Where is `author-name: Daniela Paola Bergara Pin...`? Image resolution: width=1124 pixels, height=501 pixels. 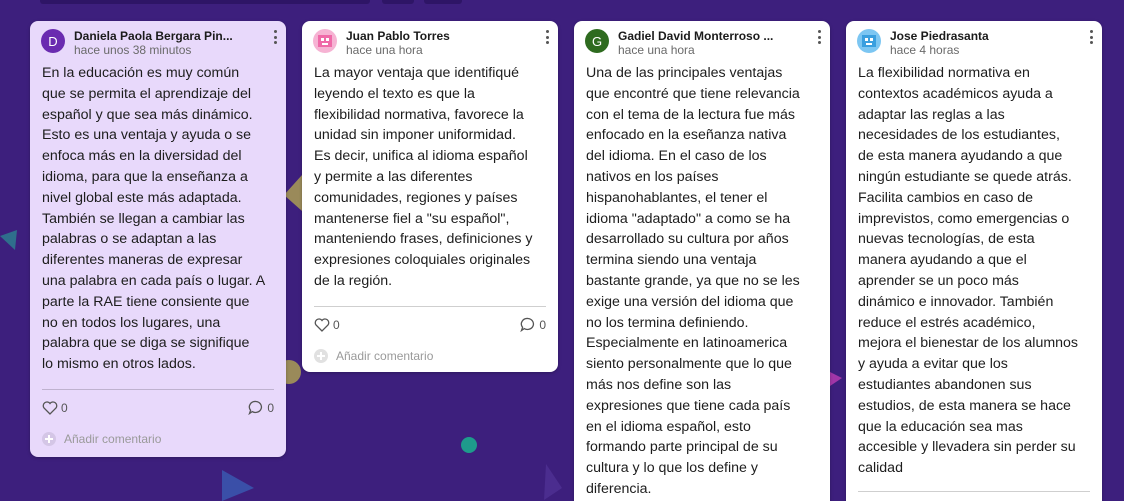 author-name: Daniela Paola Bergara Pin... is located at coordinates (153, 36).